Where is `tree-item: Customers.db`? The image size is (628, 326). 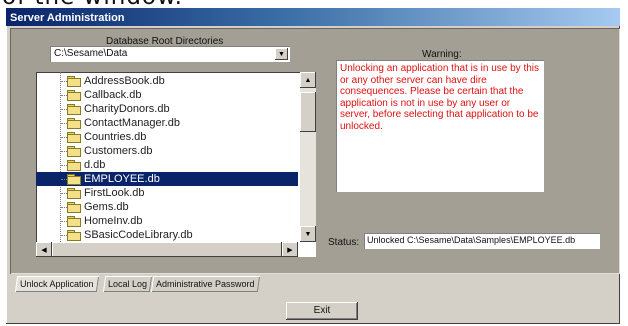 tree-item: Customers.db is located at coordinates (167, 151).